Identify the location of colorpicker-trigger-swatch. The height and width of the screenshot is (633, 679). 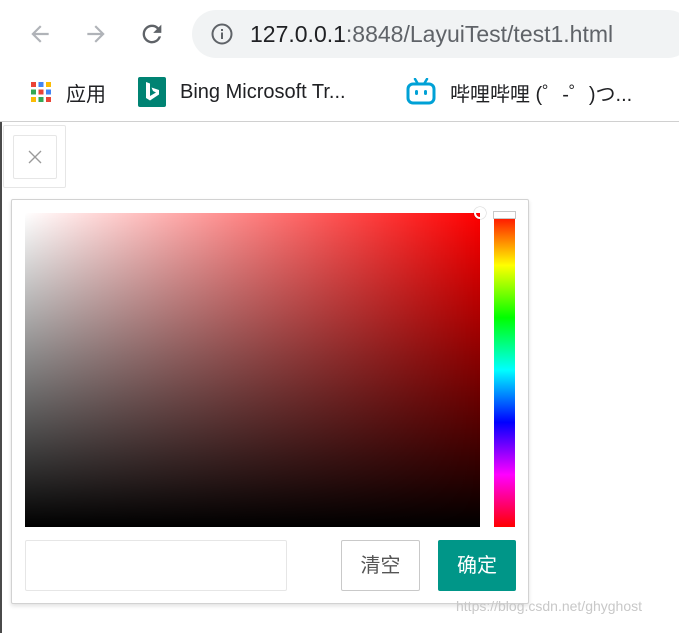
(35, 157).